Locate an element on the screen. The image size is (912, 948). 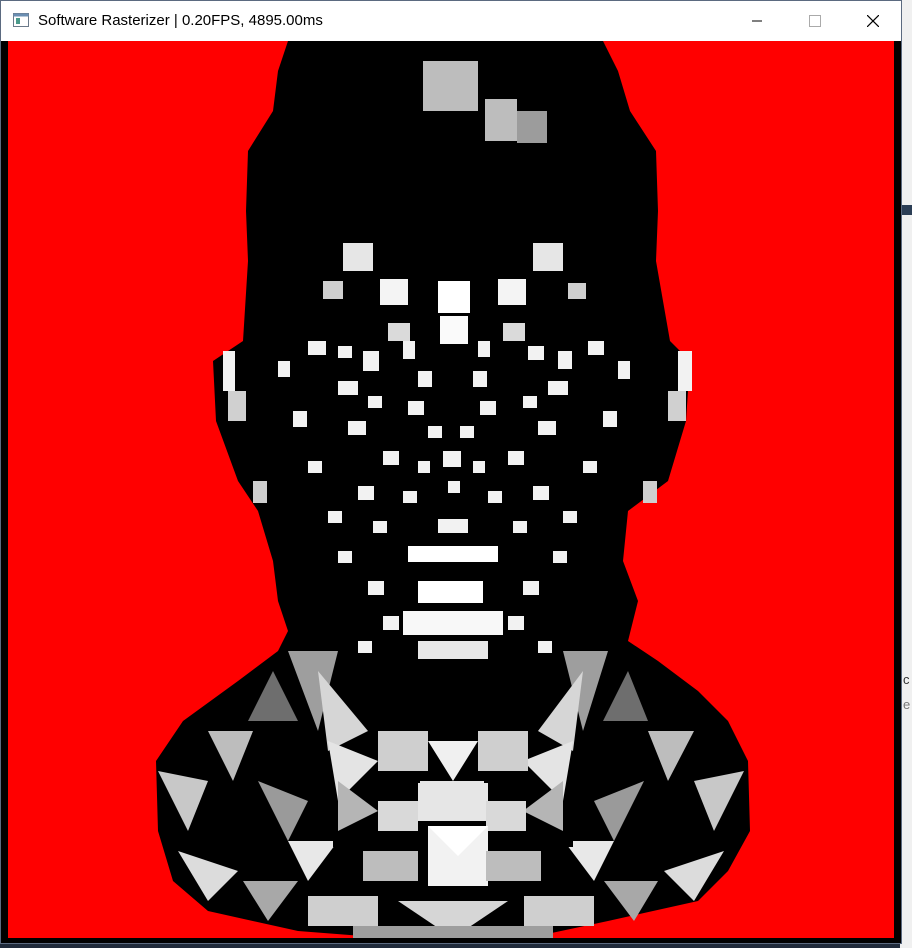
minimize-icon is located at coordinates (757, 21).